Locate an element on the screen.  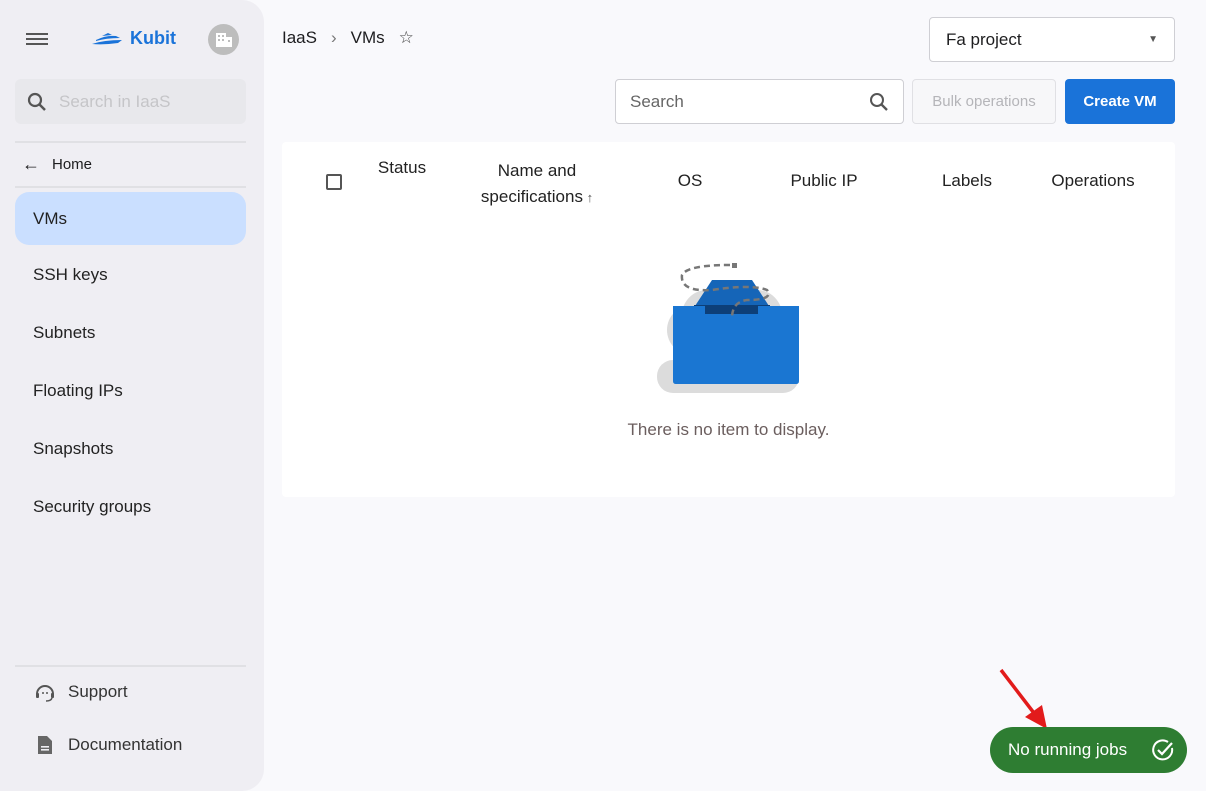
column-name: Name and specifications ↑ is located at coordinates (537, 184).